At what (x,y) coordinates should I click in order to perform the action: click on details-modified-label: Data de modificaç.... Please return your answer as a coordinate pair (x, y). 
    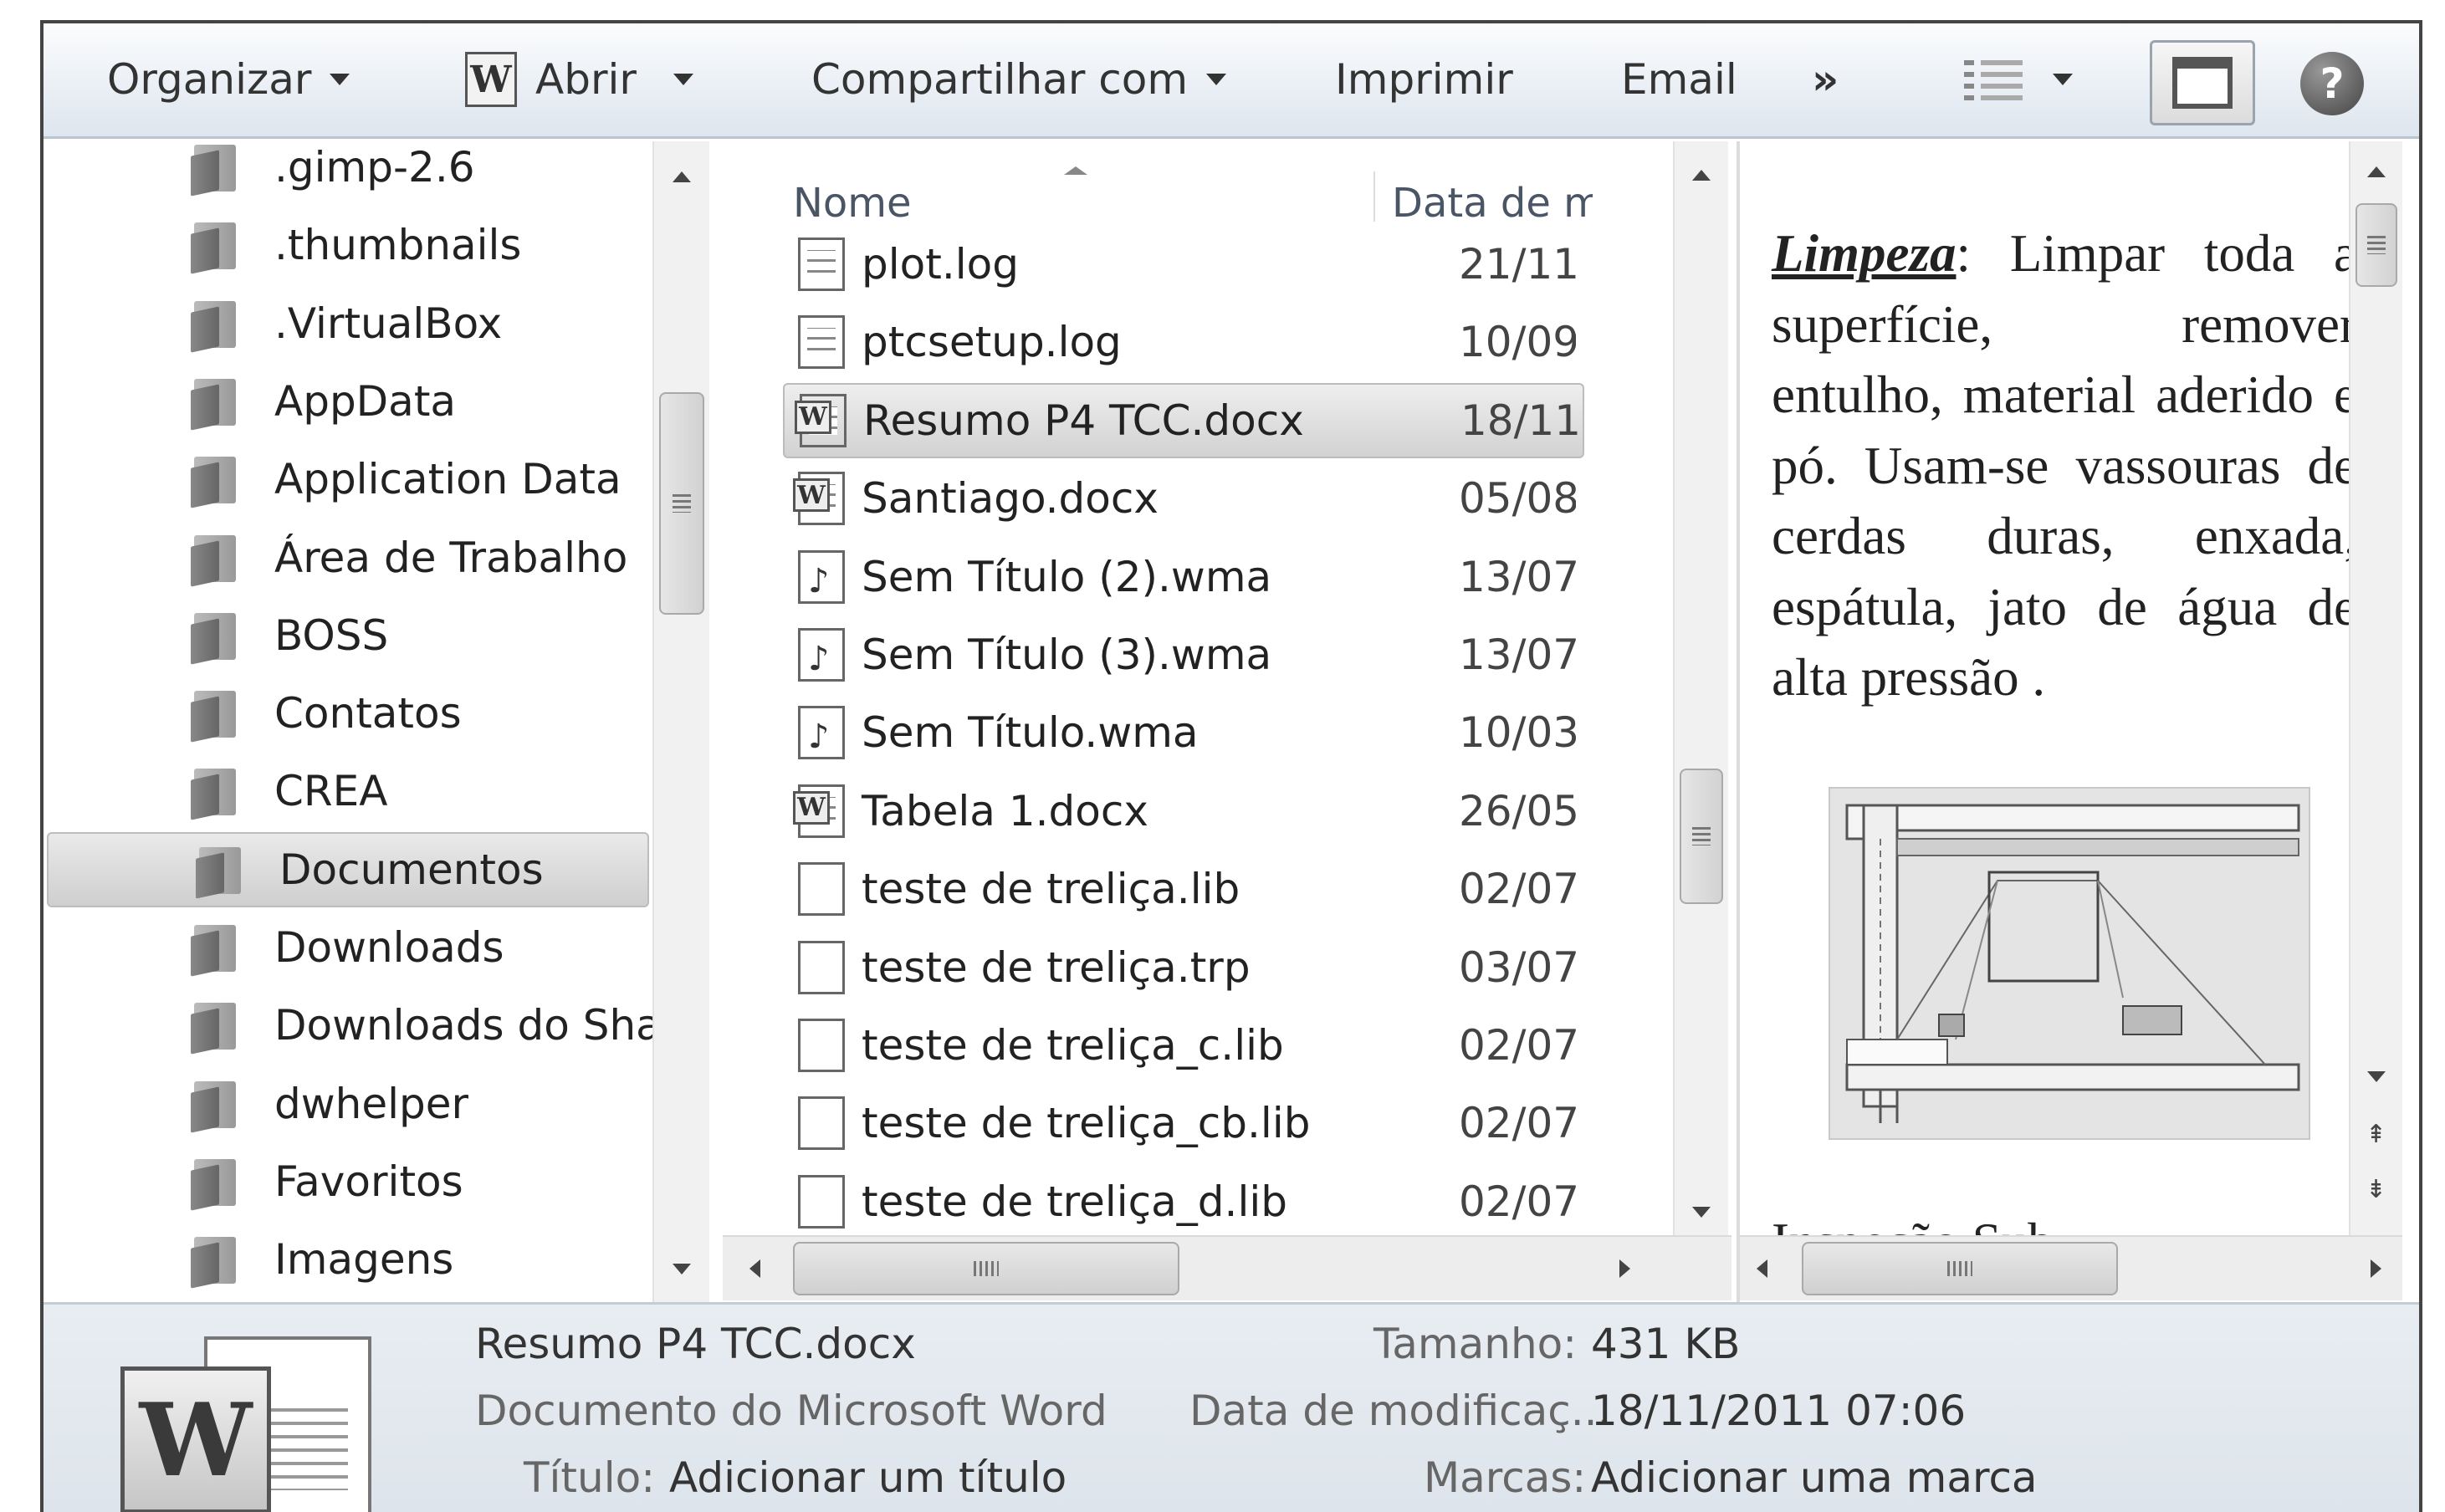
    Looking at the image, I should click on (1400, 1411).